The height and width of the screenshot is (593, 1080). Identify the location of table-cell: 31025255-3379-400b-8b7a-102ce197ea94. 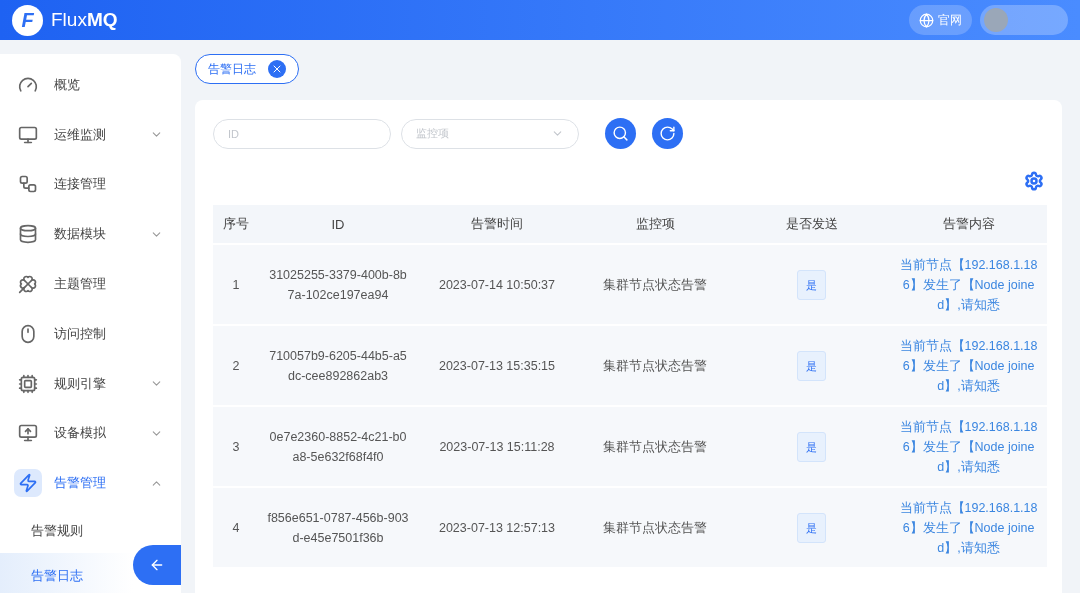
(338, 284).